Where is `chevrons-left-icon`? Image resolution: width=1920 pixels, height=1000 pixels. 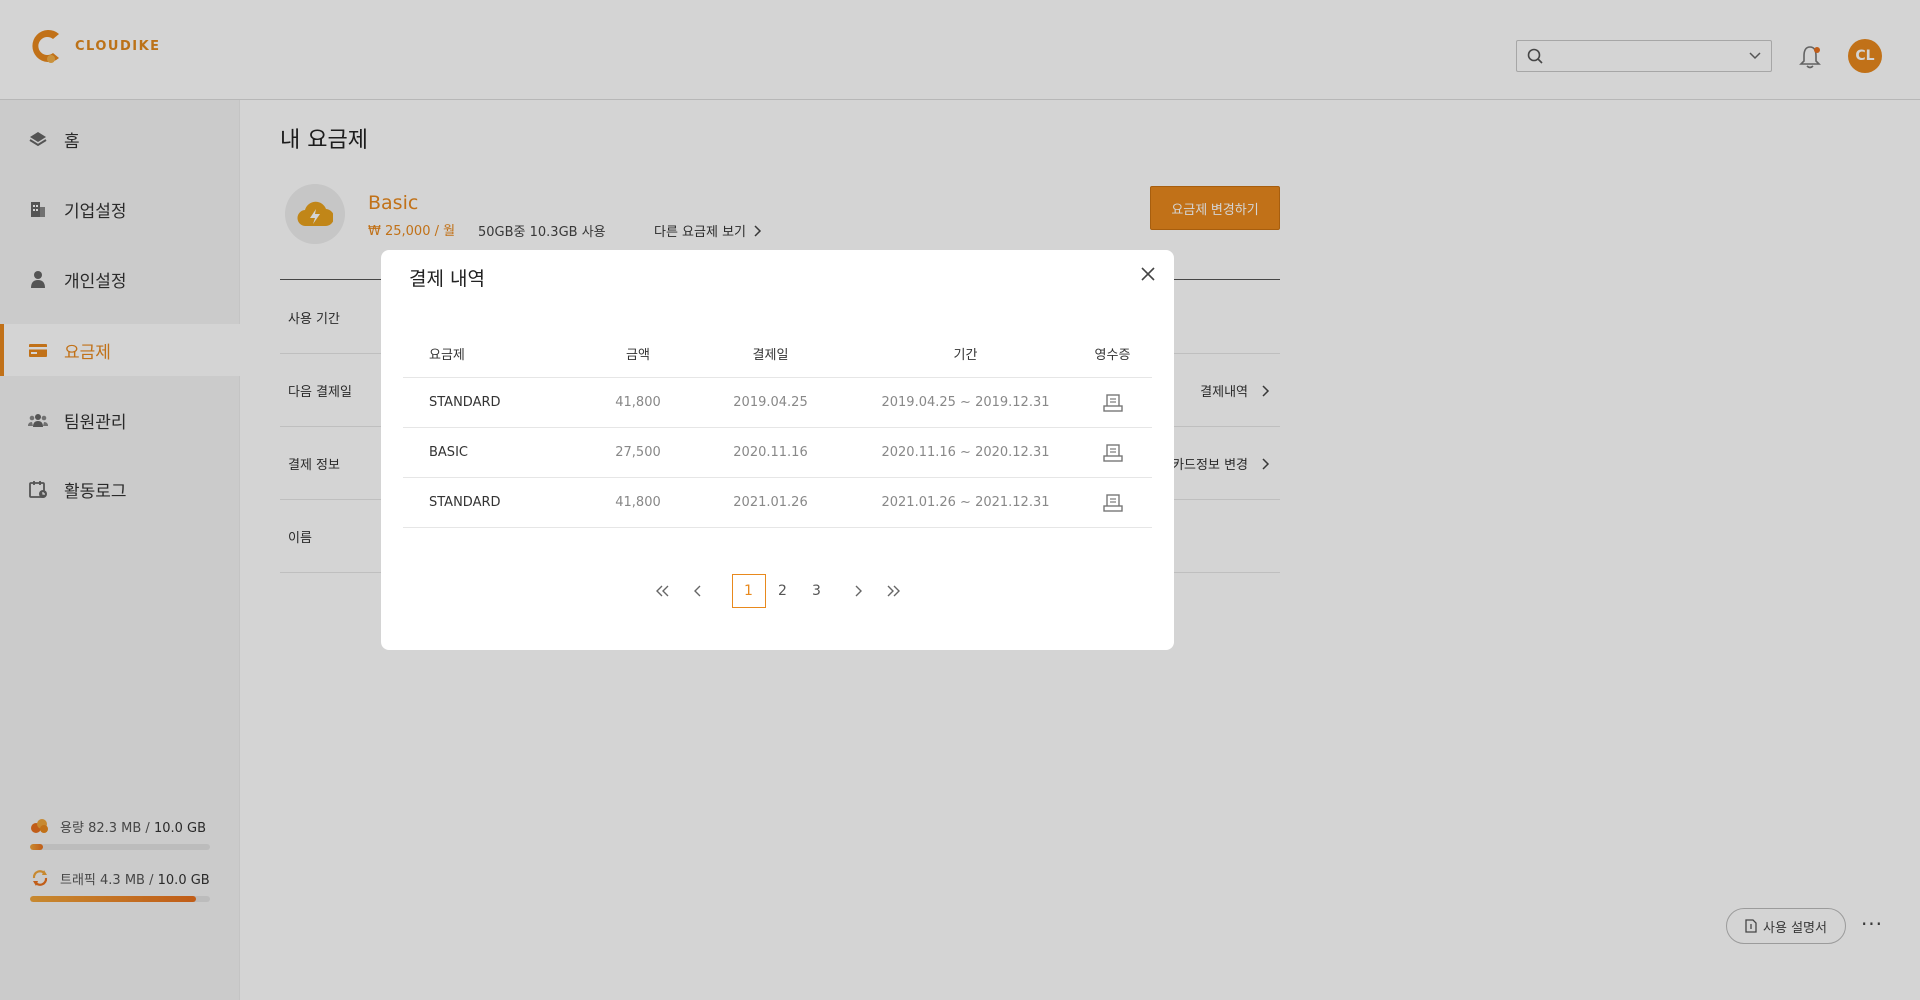 chevrons-left-icon is located at coordinates (661, 591).